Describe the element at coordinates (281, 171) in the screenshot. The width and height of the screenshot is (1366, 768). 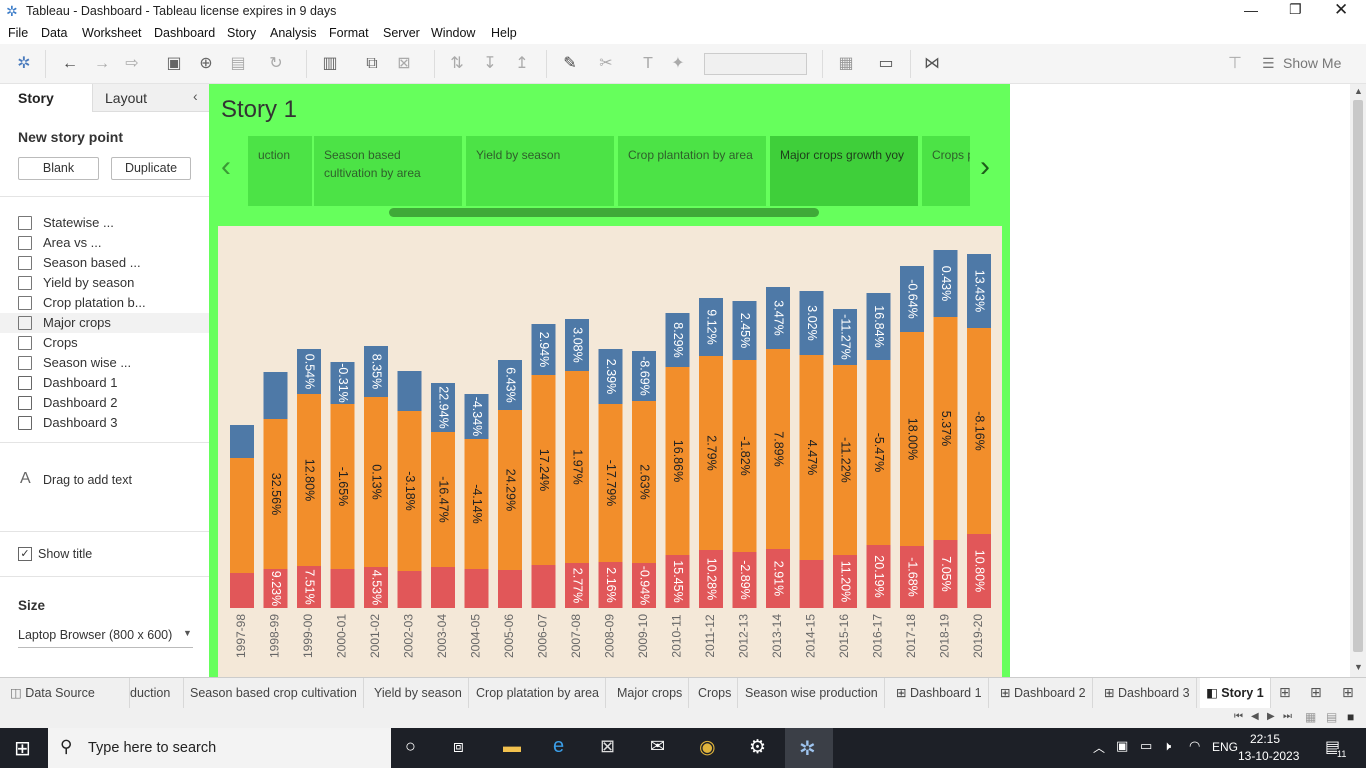
I see `story-point: uction` at that location.